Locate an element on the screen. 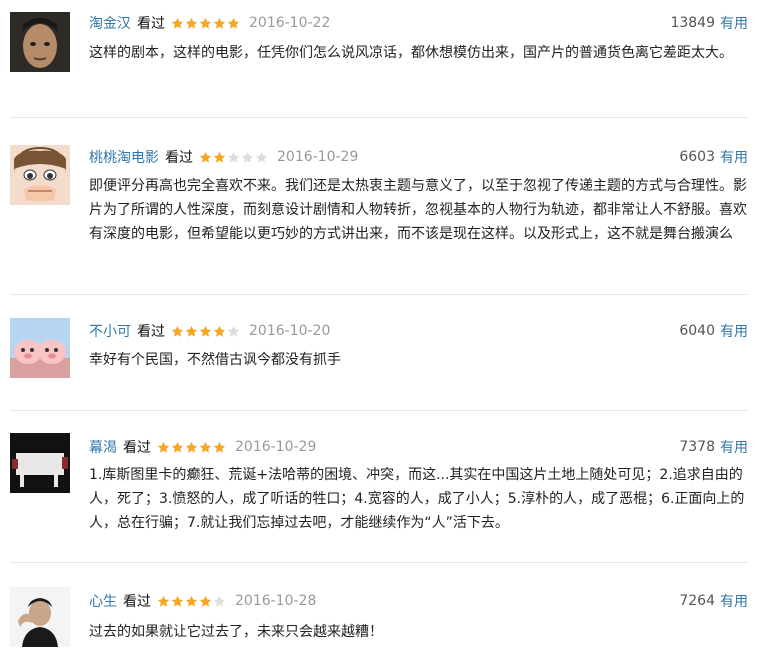 This screenshot has width=772, height=660. vote-count: 6040 is located at coordinates (697, 331).